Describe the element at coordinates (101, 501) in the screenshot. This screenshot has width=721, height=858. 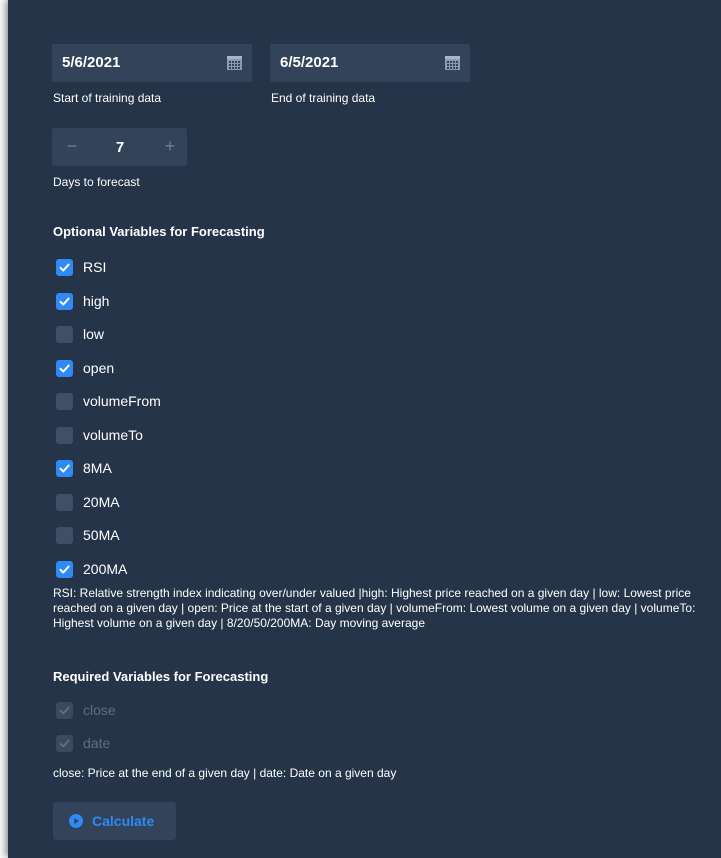
I see `checkbox-label: 20MA` at that location.